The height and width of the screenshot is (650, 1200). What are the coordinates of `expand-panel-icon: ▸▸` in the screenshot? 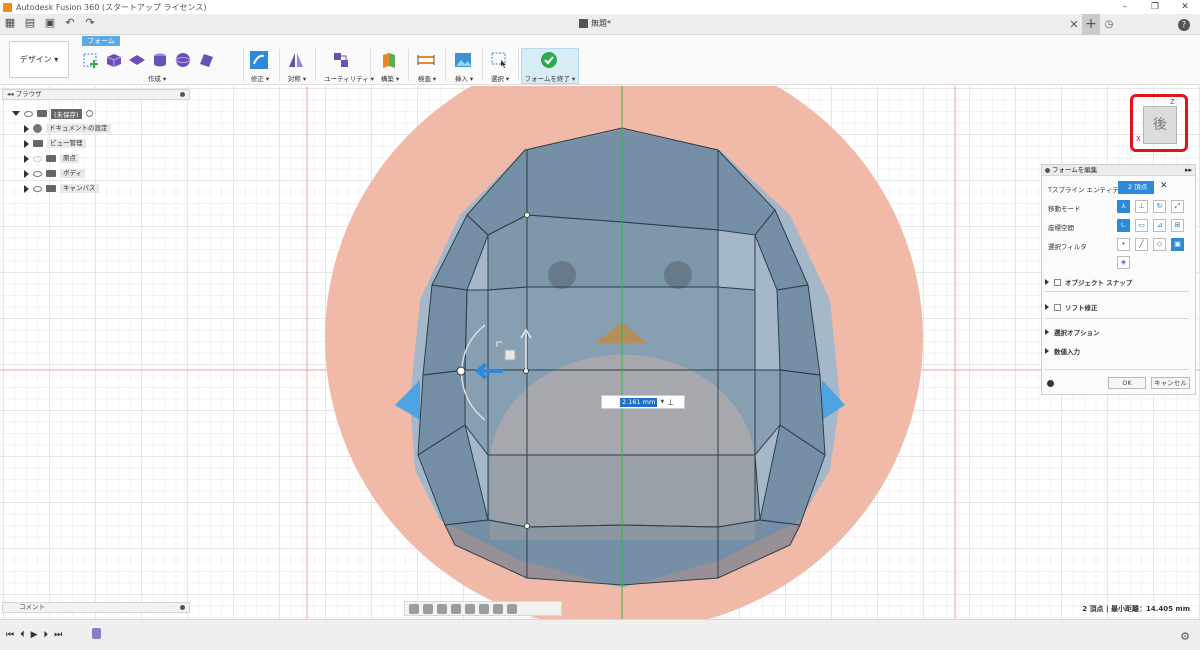 It's located at (1188, 170).